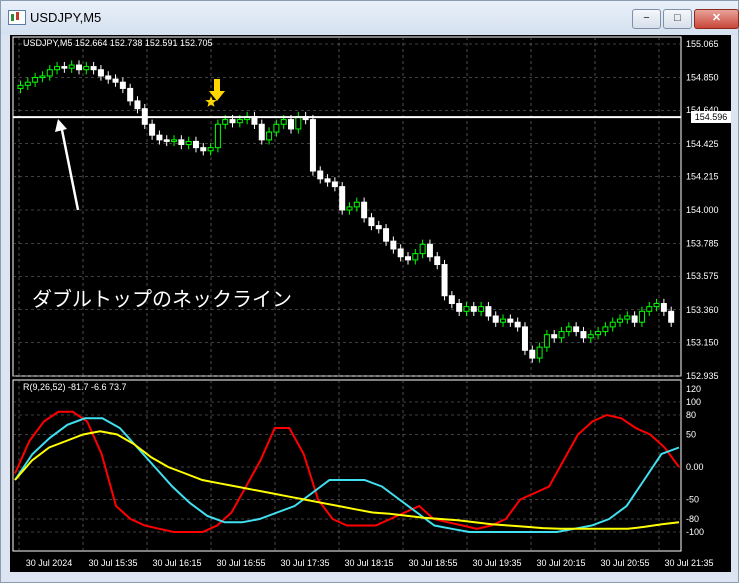 The height and width of the screenshot is (583, 739). Describe the element at coordinates (702, 276) in the screenshot. I see `price-tick-label: 153.575` at that location.